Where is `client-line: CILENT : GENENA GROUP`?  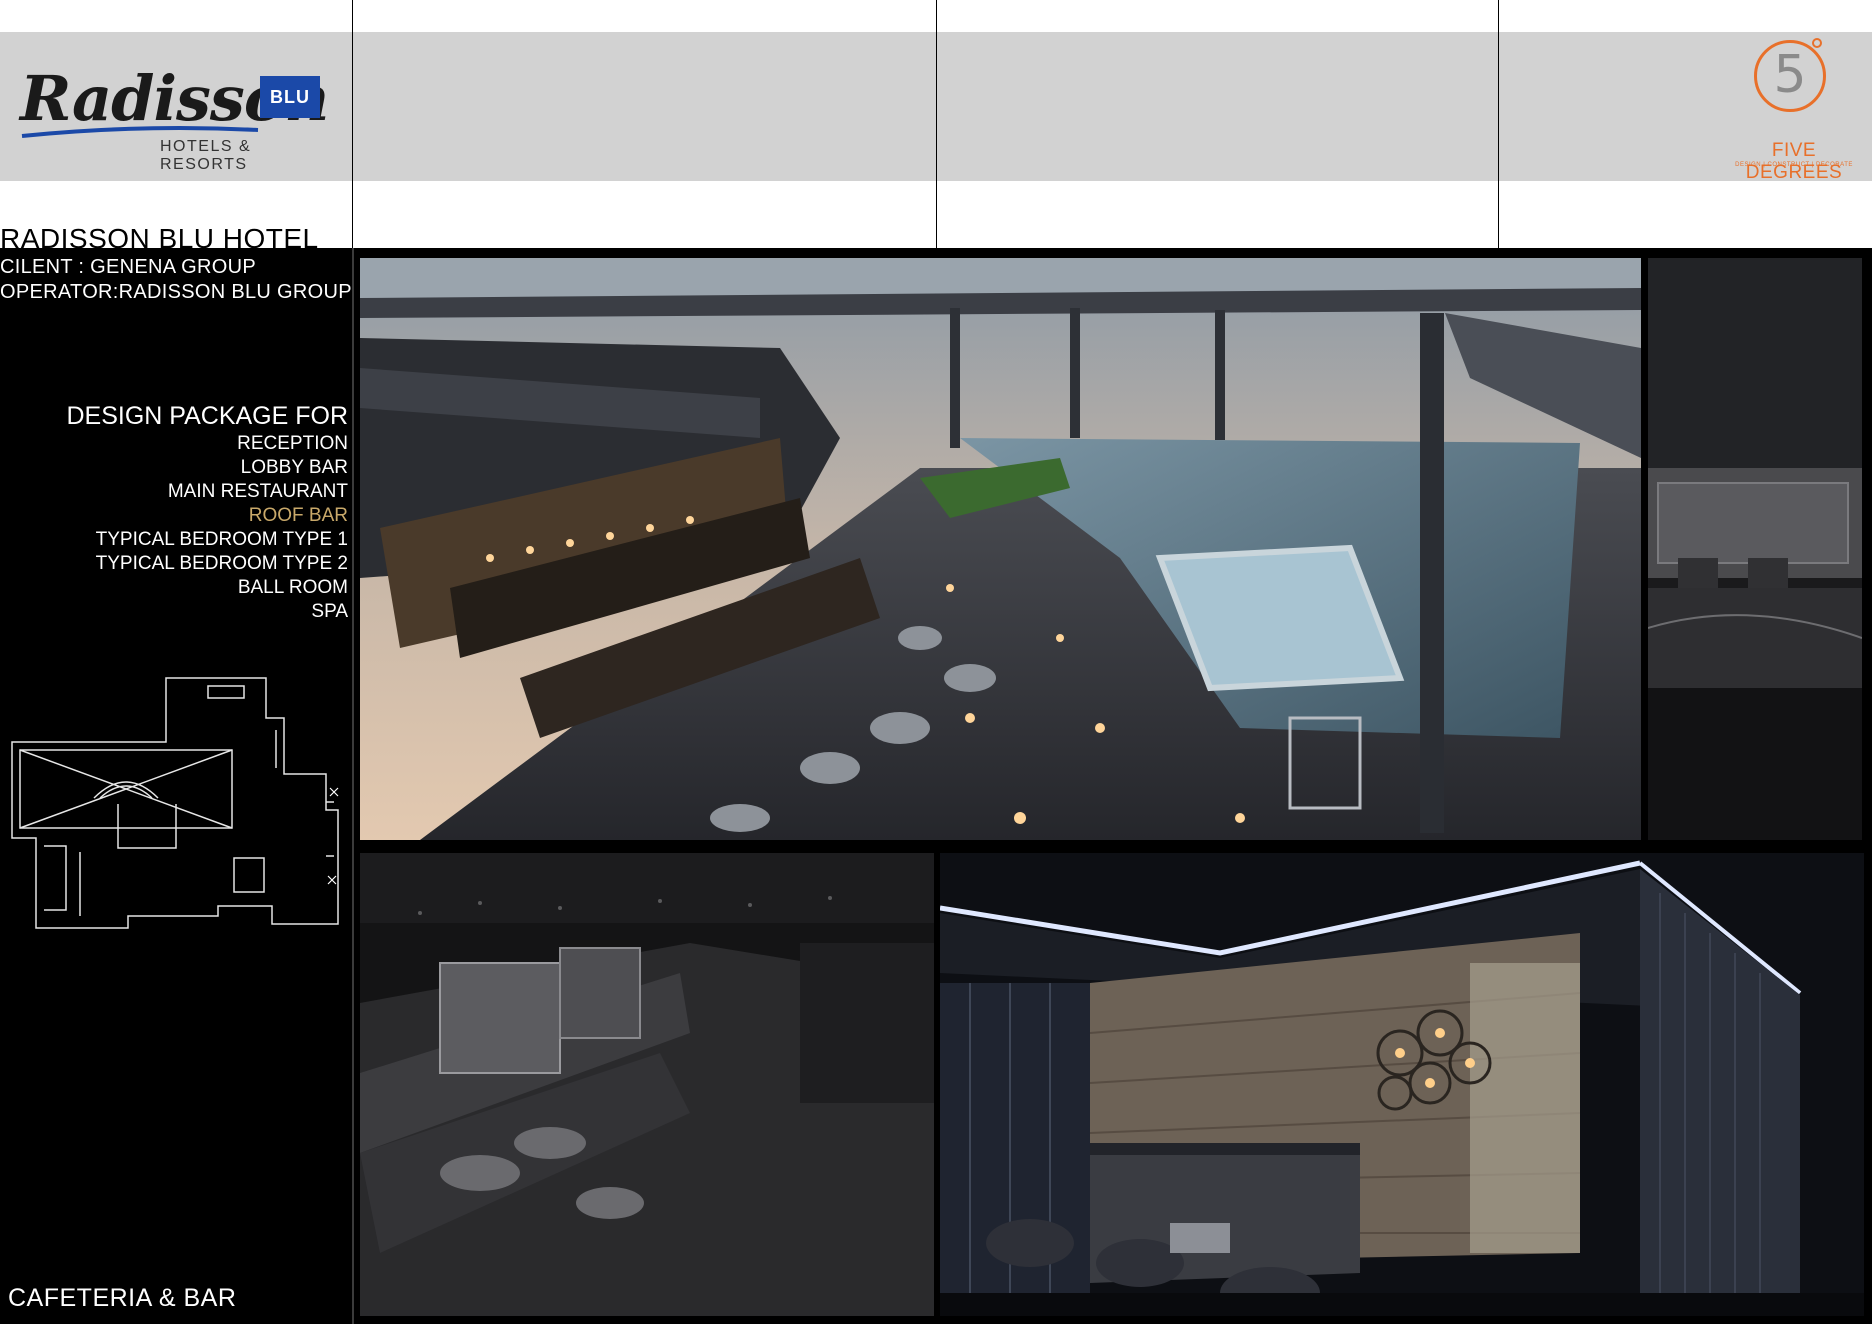 client-line: CILENT : GENENA GROUP is located at coordinates (128, 267).